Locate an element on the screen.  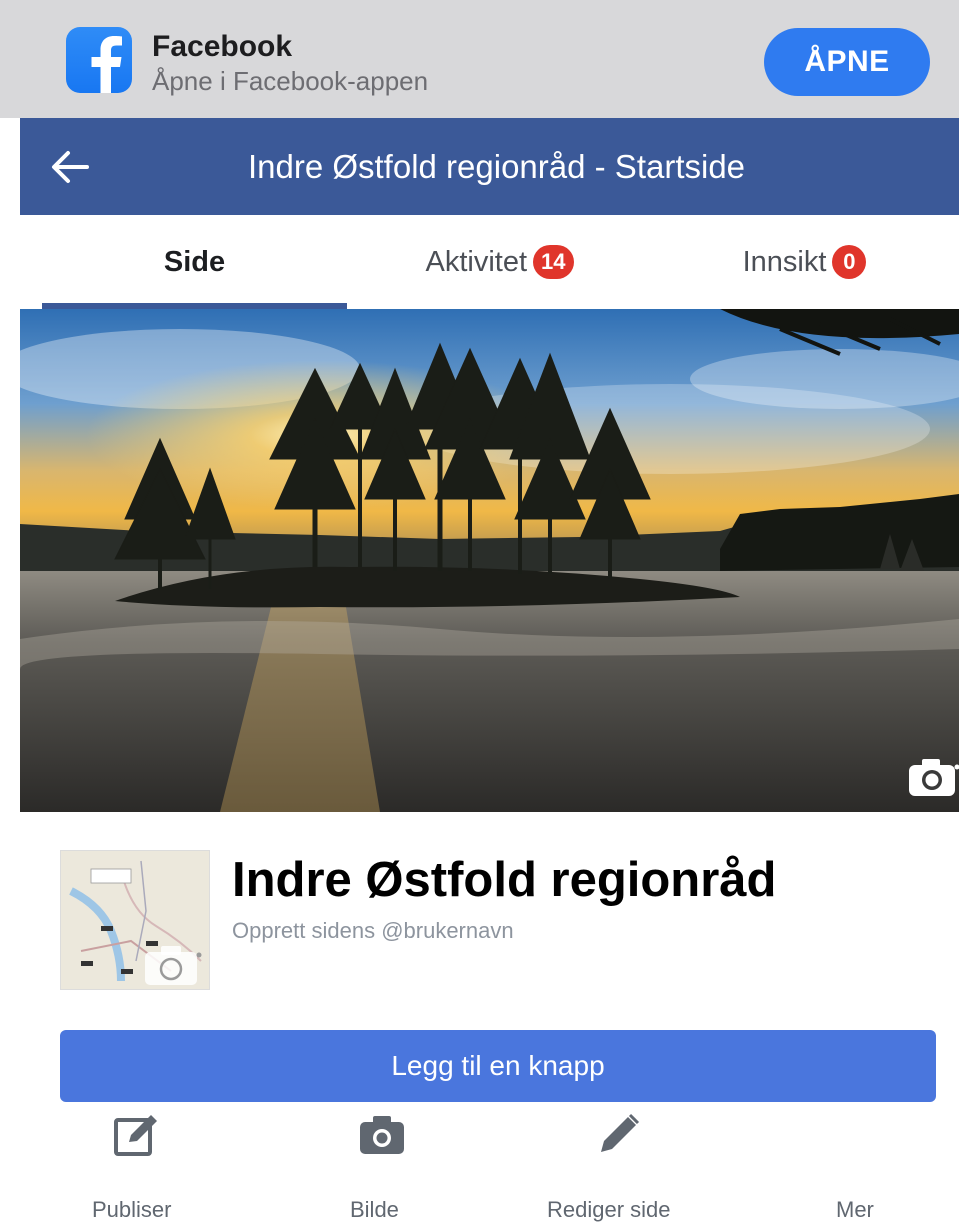
profile-picture is located at coordinates (135, 920).